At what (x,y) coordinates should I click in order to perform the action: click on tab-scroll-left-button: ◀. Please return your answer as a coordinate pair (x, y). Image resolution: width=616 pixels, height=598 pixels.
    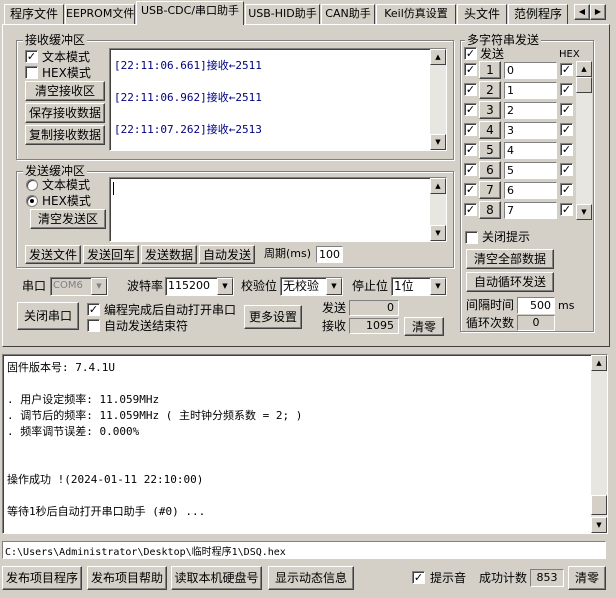
    Looking at the image, I should click on (582, 12).